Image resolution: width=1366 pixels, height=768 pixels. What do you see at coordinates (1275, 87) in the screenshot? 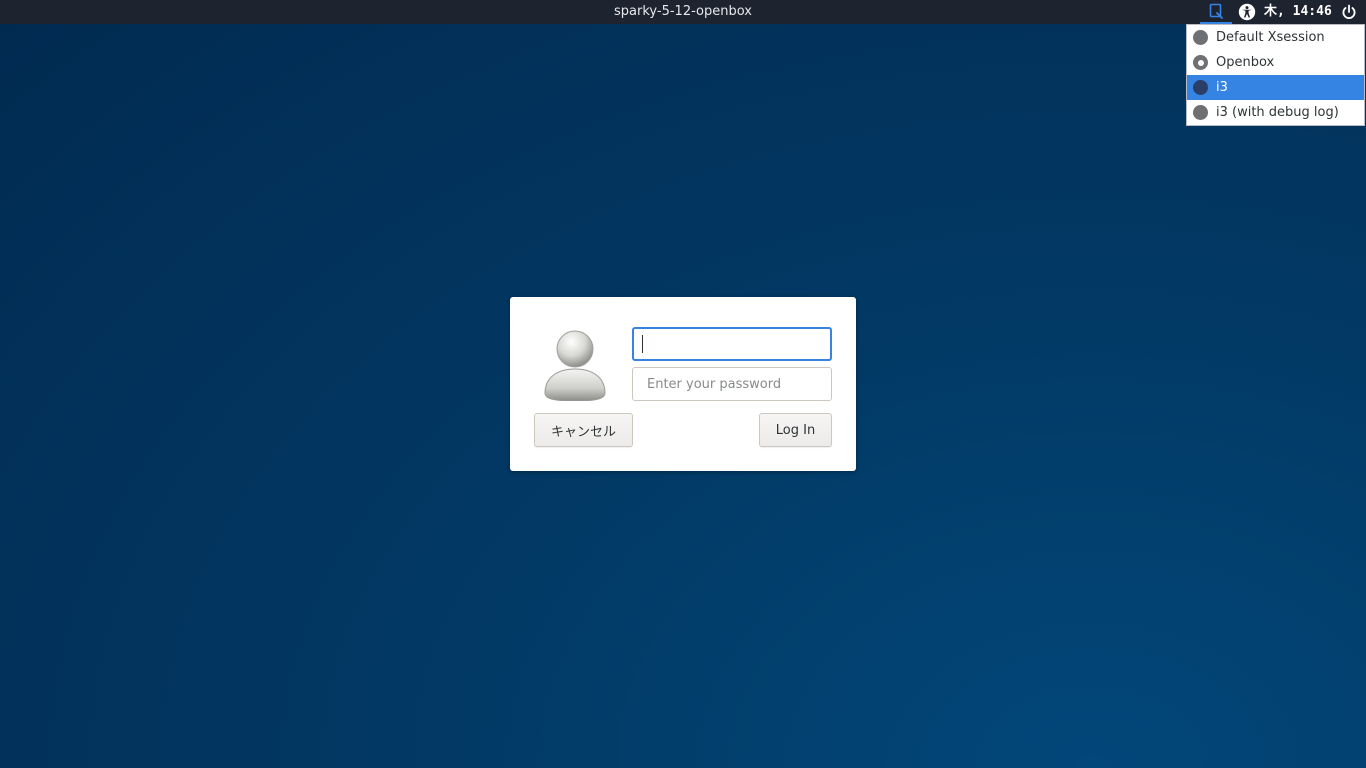
I see `session-item-i3: i3` at bounding box center [1275, 87].